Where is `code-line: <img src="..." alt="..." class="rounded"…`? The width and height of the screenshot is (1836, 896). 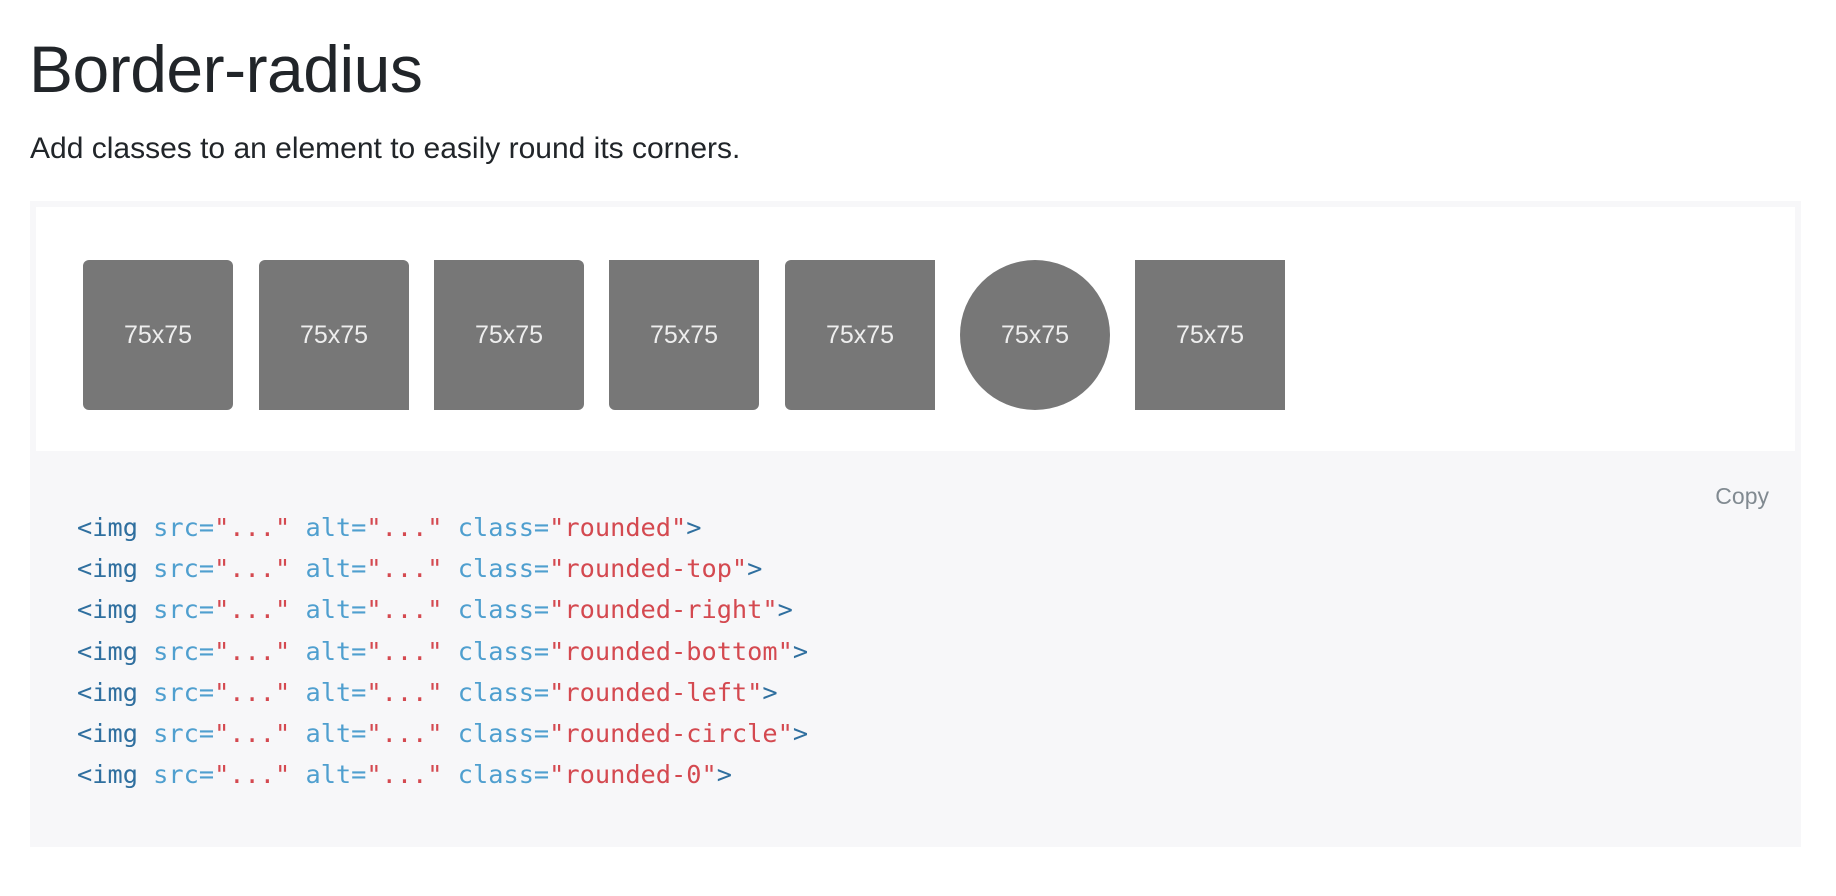
code-line: <img src="..." alt="..." class="rounded"… is located at coordinates (442, 527).